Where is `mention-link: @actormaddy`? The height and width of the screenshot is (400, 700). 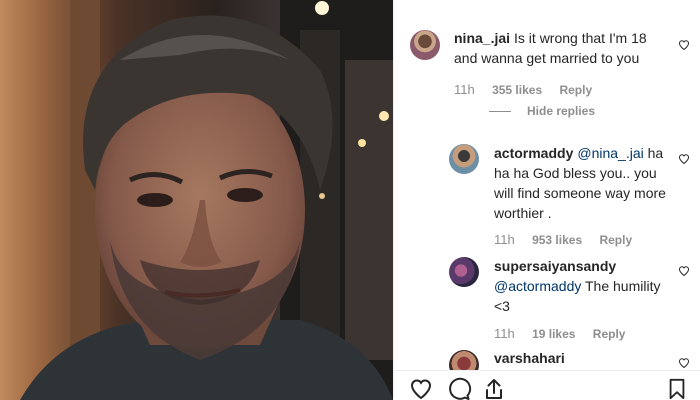
mention-link: @actormaddy is located at coordinates (537, 286).